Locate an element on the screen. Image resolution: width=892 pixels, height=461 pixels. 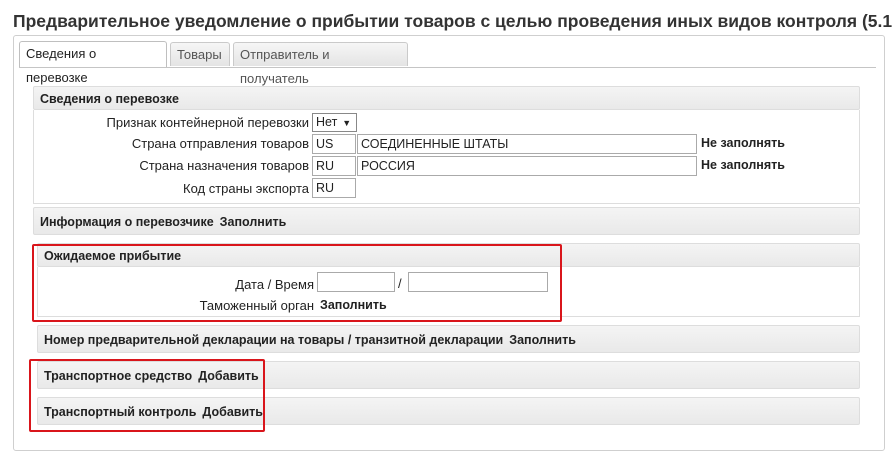
tab-sender-receiver: Отправитель и получатель is located at coordinates (320, 64).